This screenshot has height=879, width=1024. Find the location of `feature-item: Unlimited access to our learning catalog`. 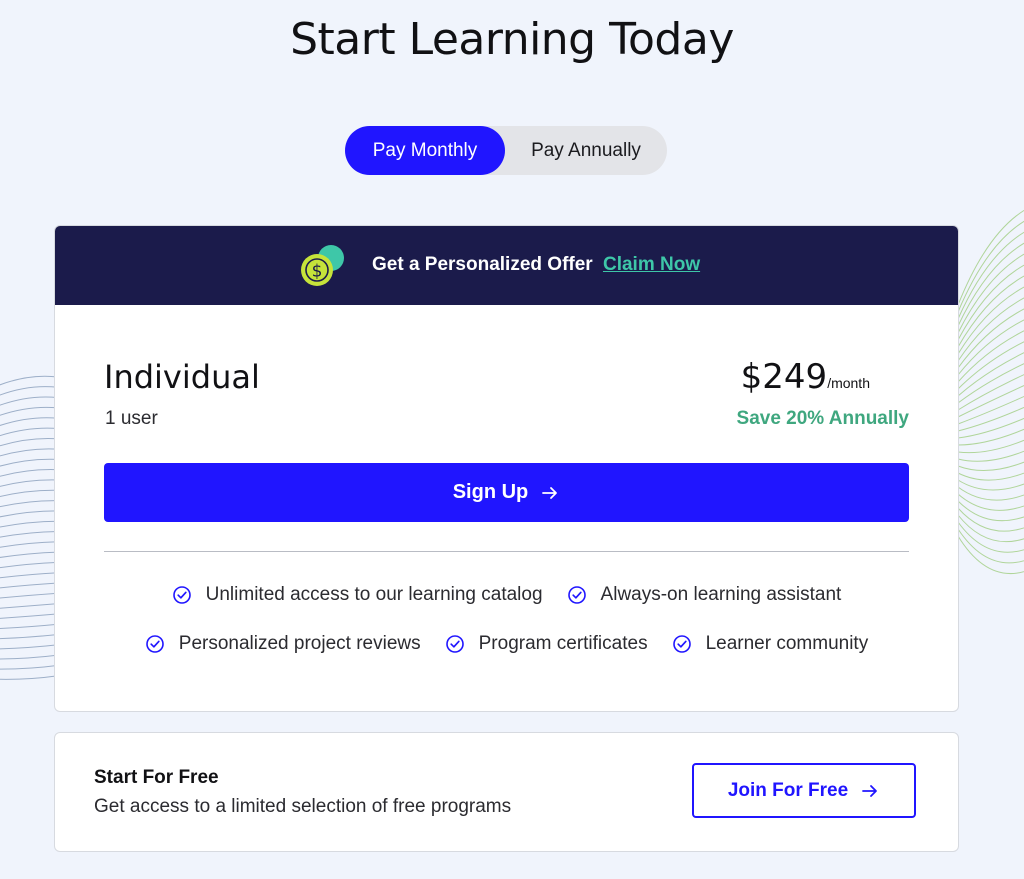

feature-item: Unlimited access to our learning catalog is located at coordinates (357, 595).